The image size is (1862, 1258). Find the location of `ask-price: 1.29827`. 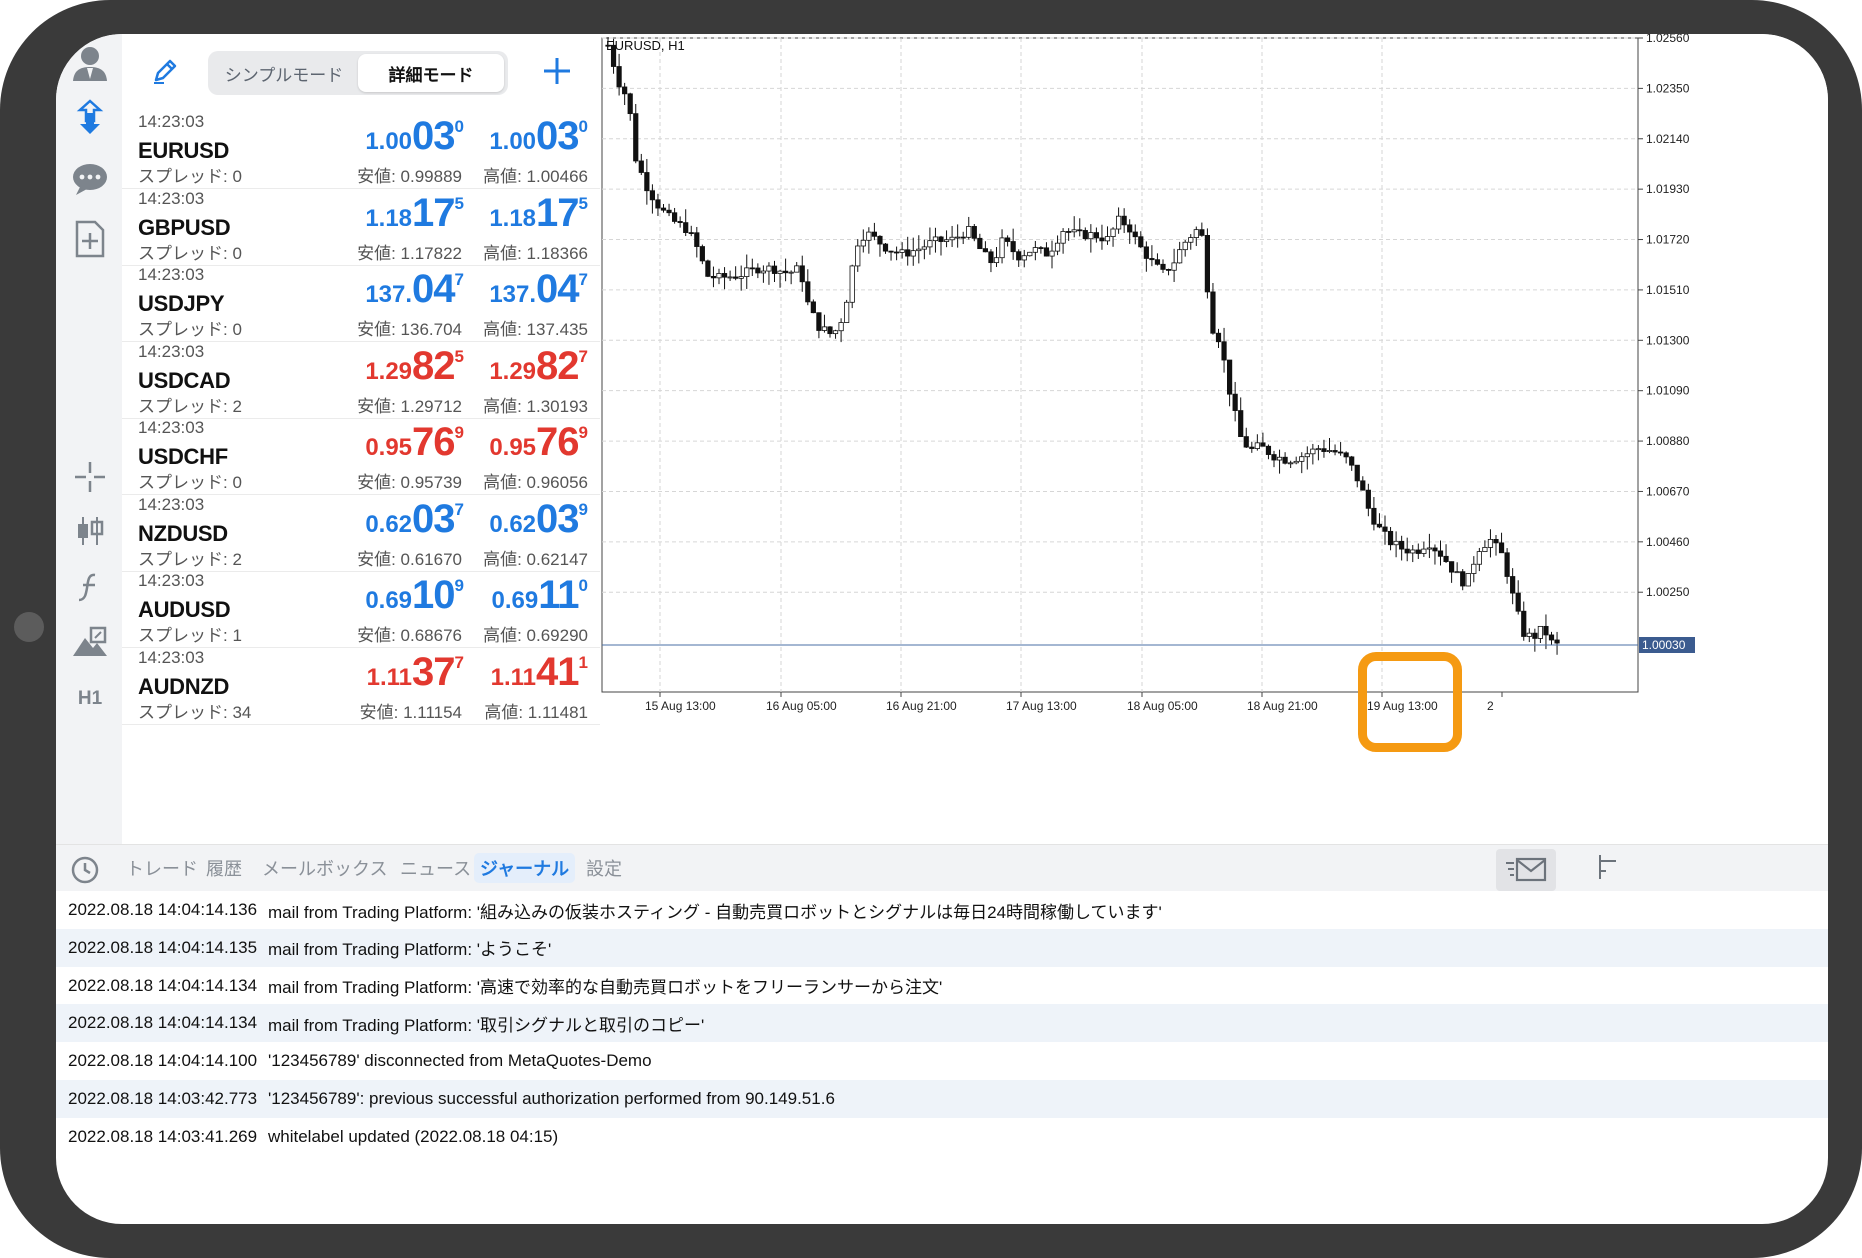

ask-price: 1.29827 is located at coordinates (538, 366).